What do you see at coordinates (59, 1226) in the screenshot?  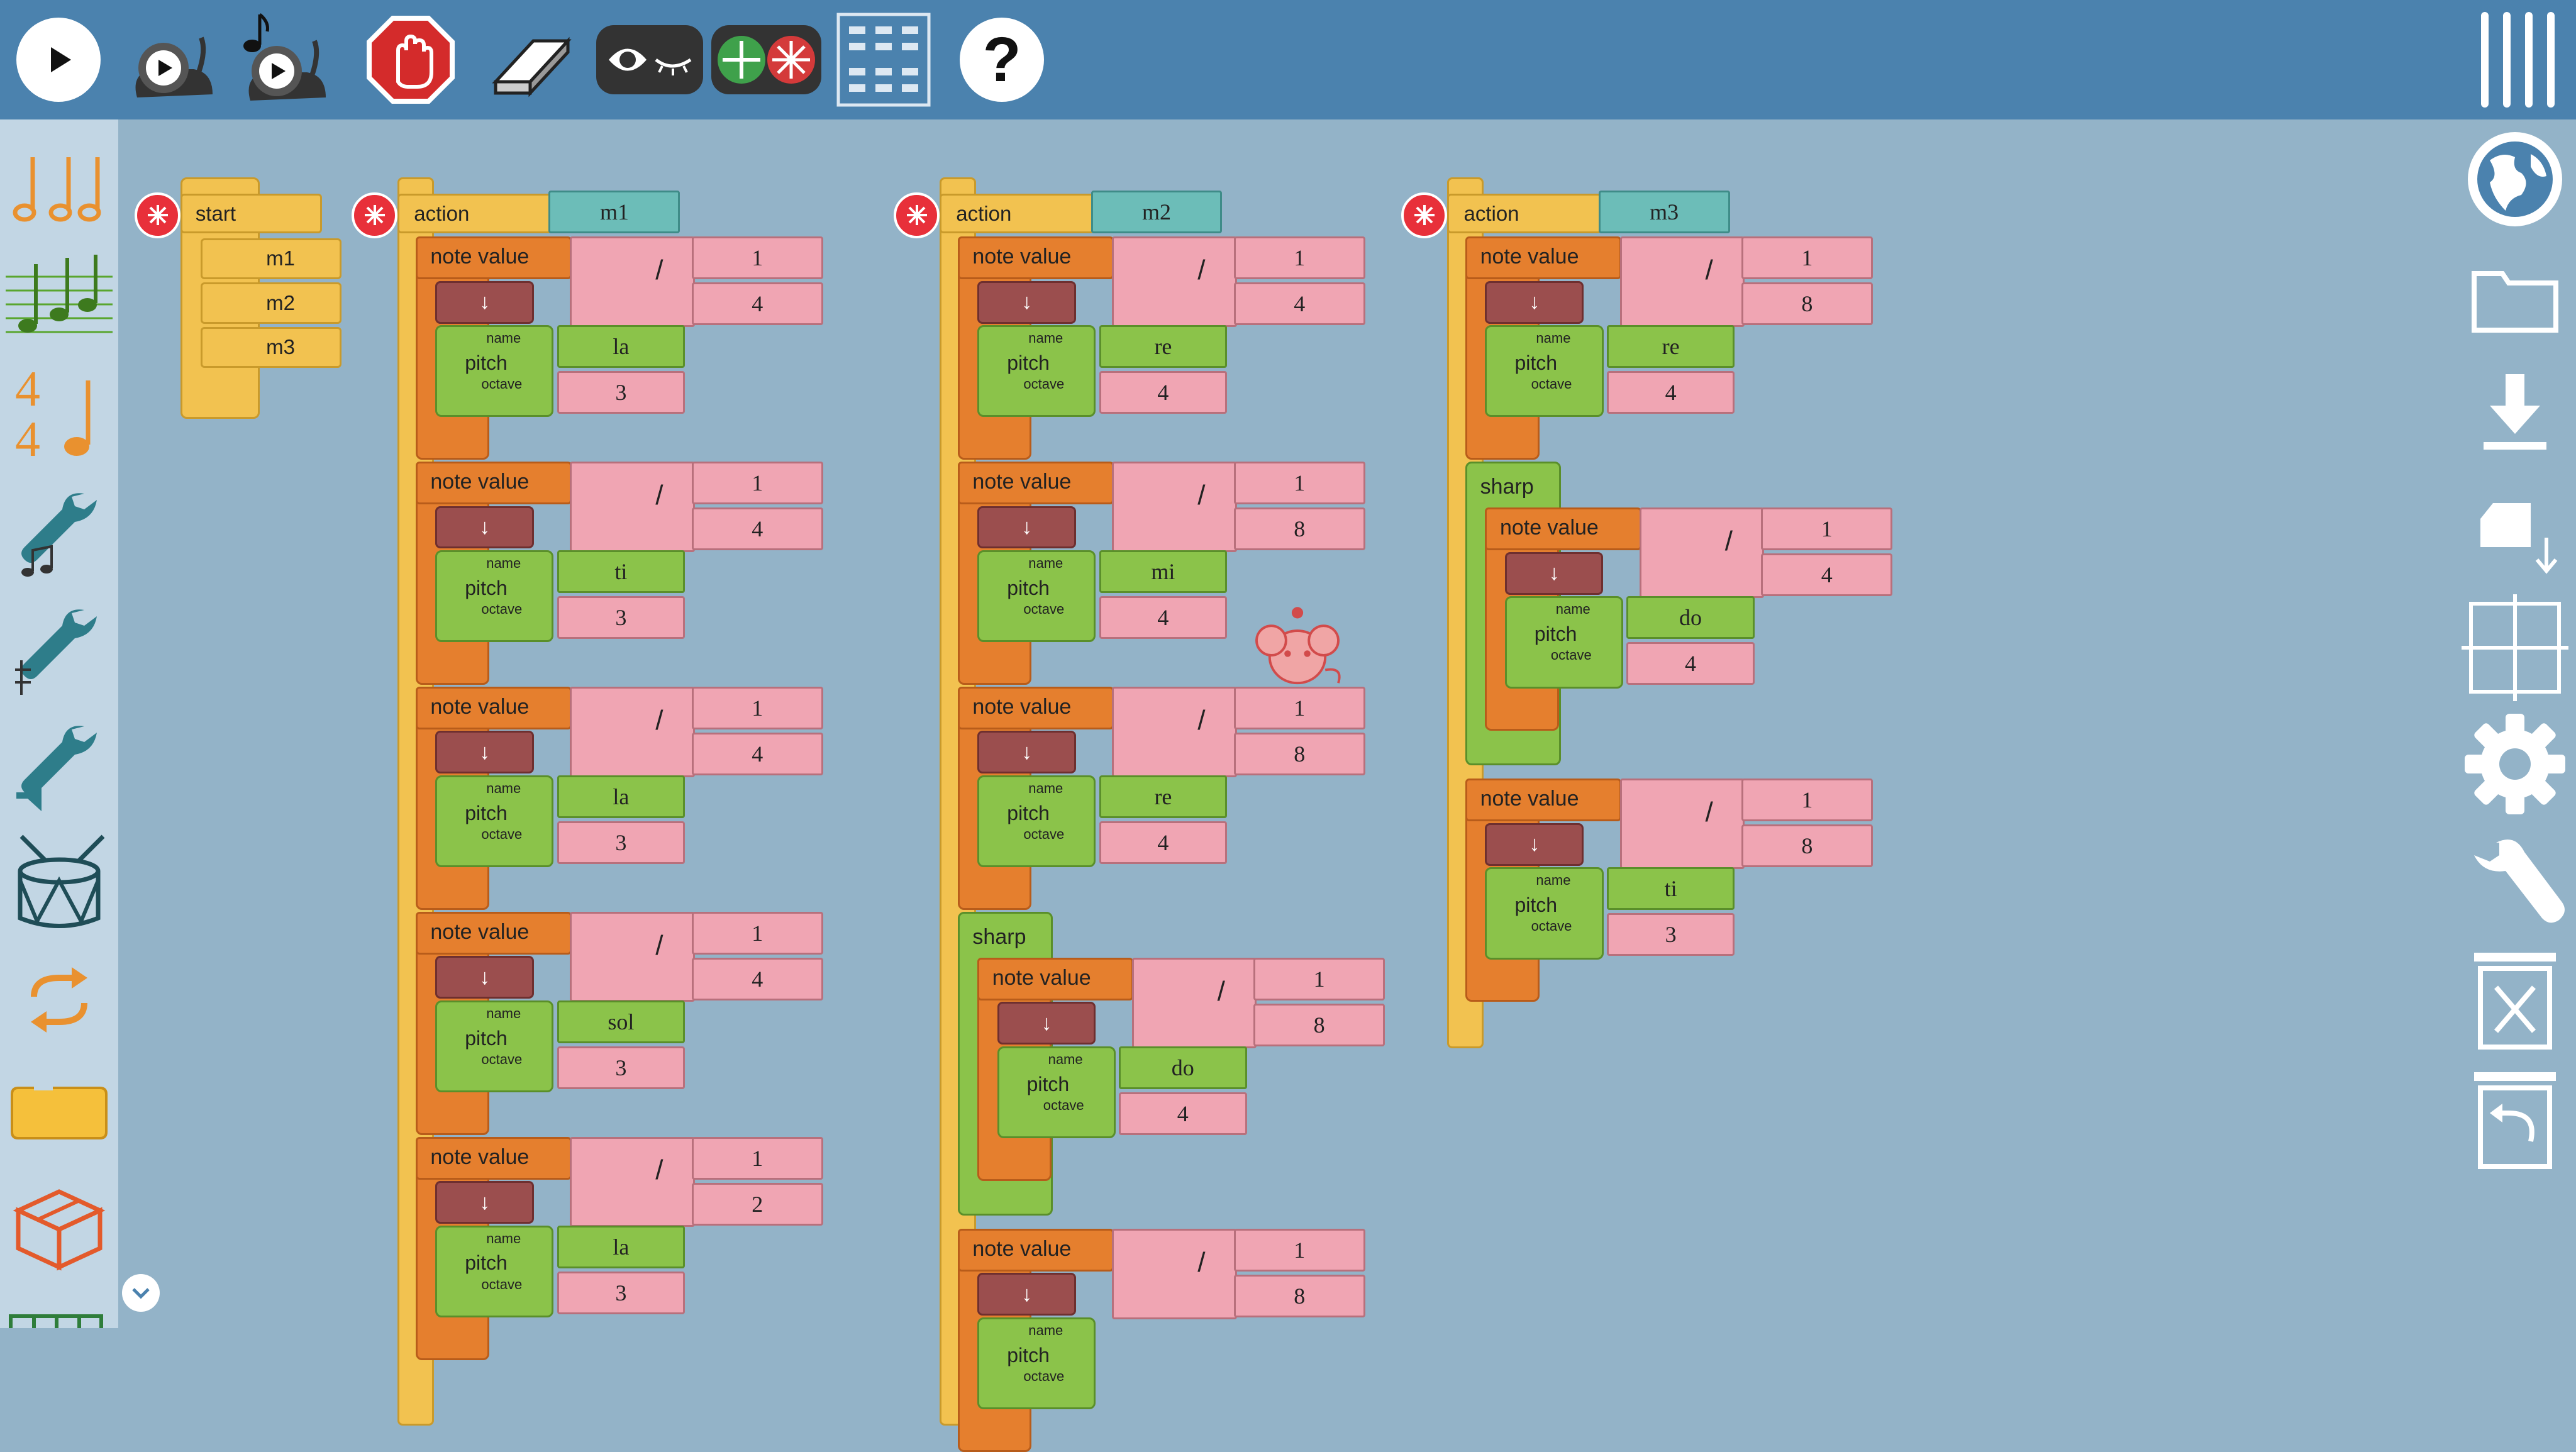 I see `palette-extras` at bounding box center [59, 1226].